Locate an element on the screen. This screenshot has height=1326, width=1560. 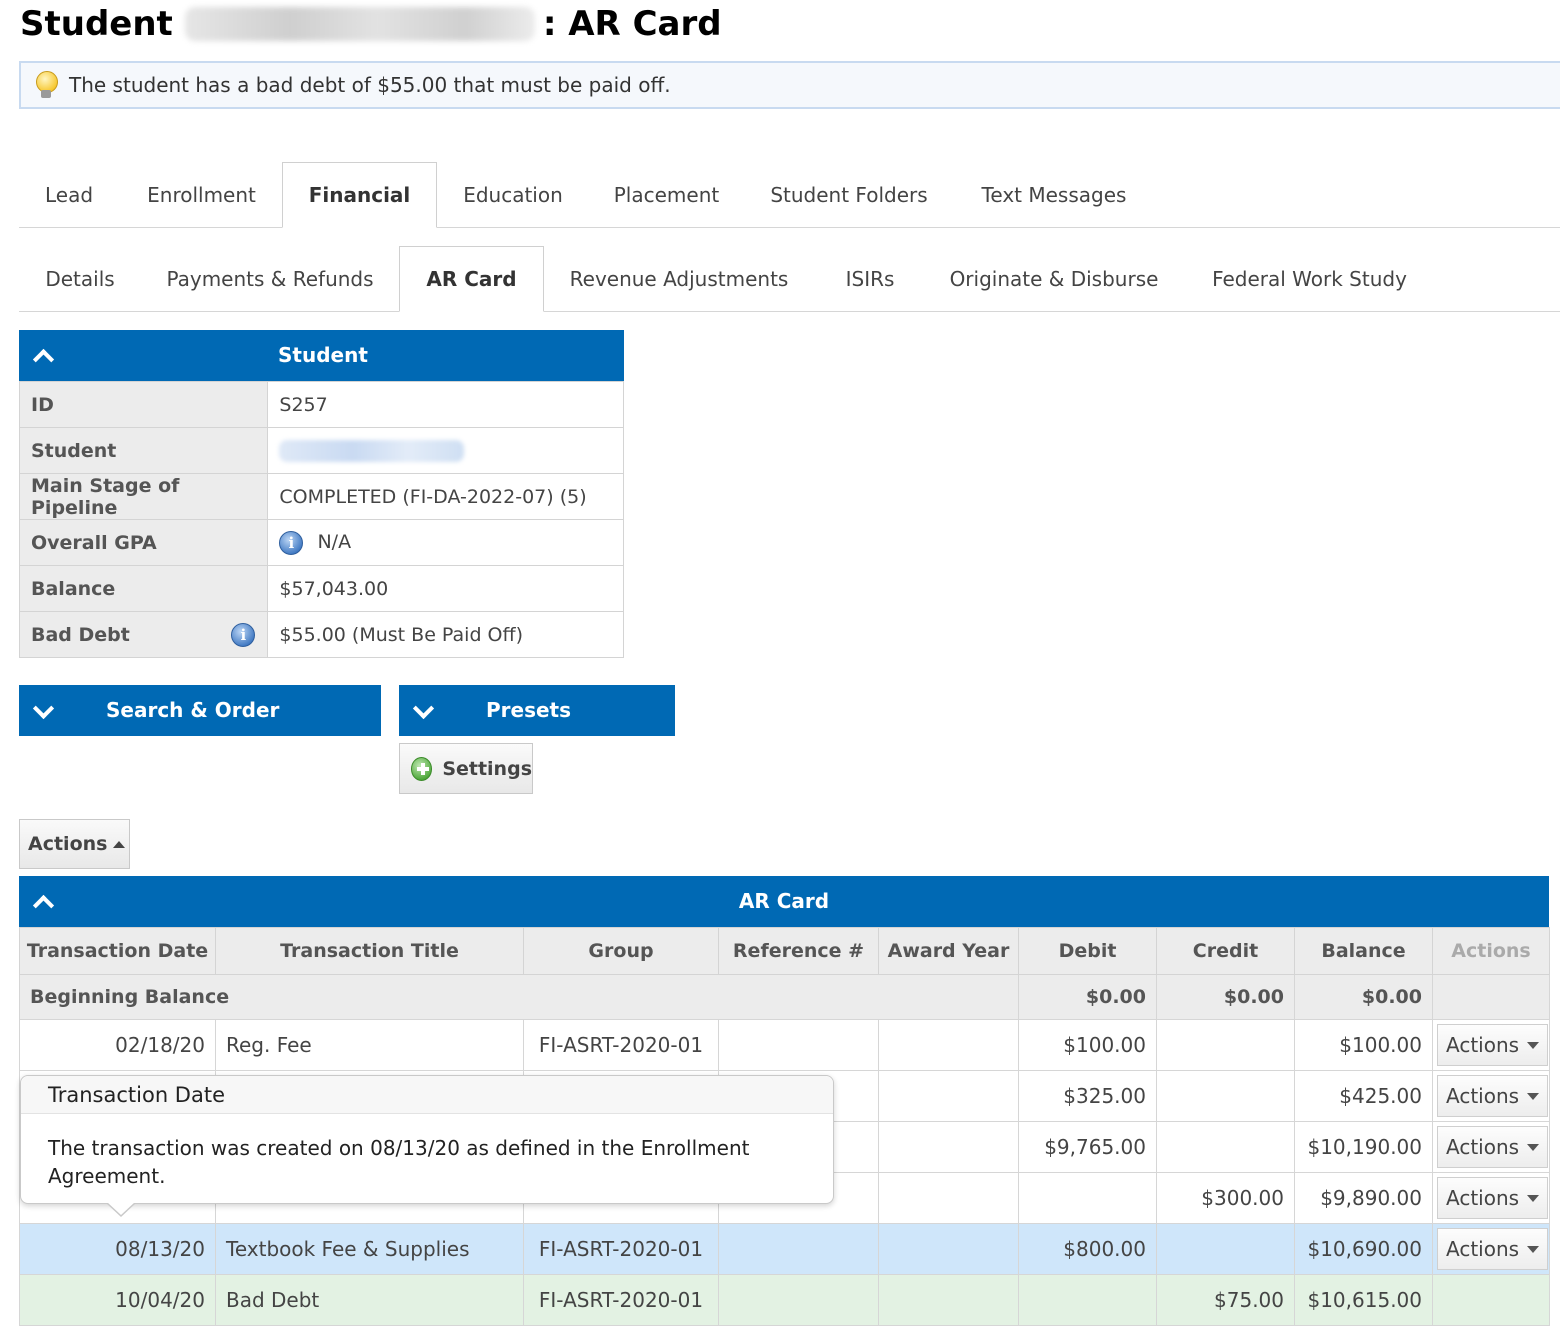
add-icon is located at coordinates (422, 768).